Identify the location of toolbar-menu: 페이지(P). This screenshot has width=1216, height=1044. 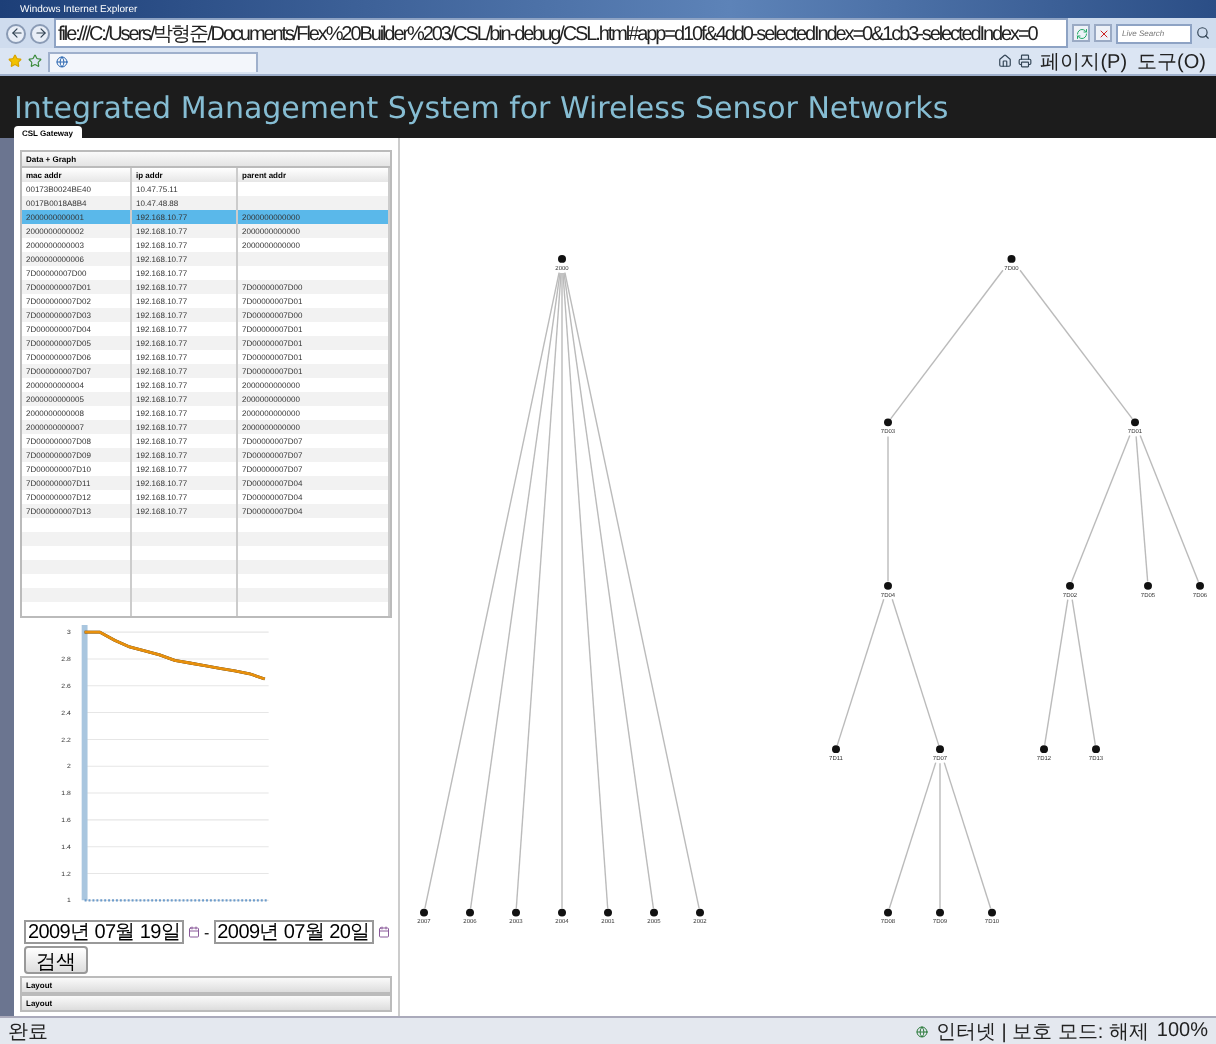
(1084, 61).